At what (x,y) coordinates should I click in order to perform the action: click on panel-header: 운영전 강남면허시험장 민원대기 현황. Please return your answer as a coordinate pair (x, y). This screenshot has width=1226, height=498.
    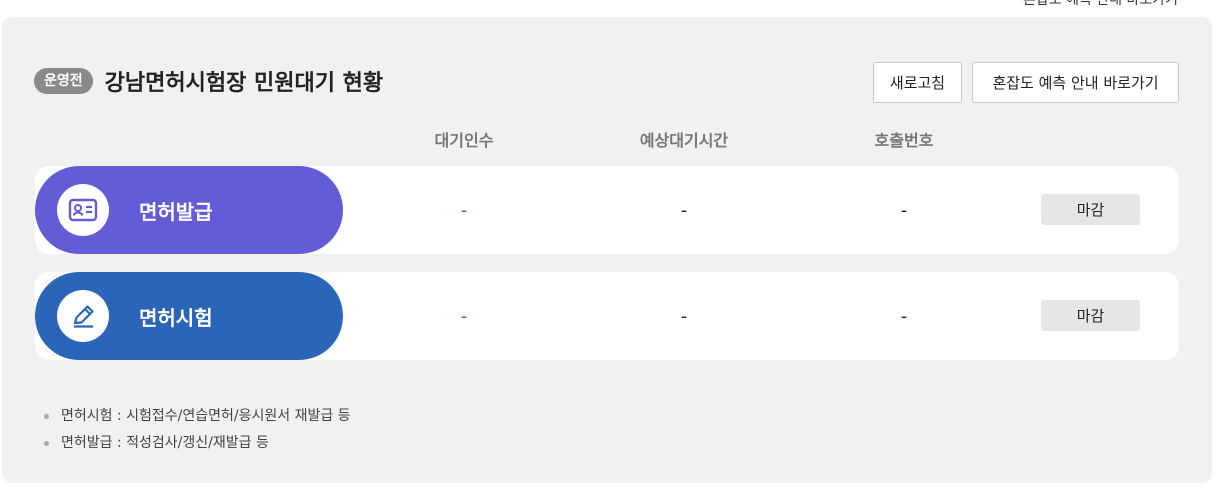
    Looking at the image, I should click on (208, 81).